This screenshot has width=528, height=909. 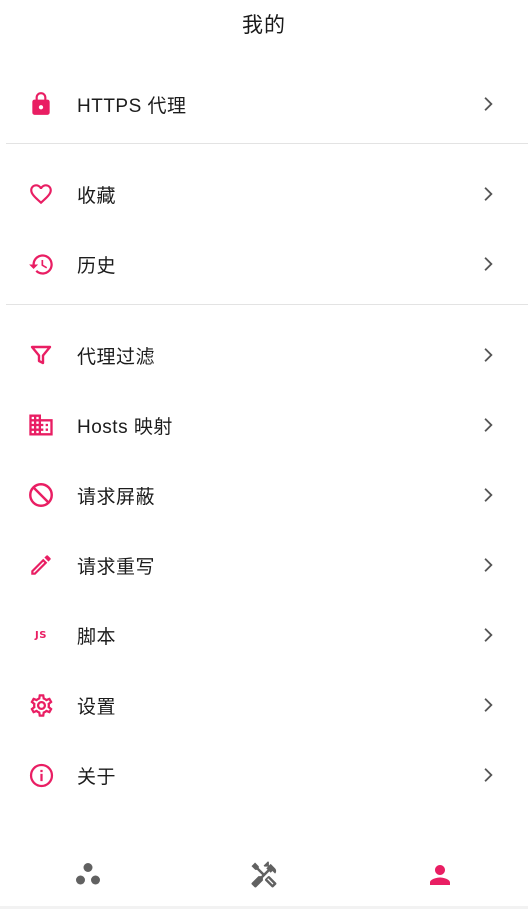 I want to click on domain-icon, so click(x=41, y=425).